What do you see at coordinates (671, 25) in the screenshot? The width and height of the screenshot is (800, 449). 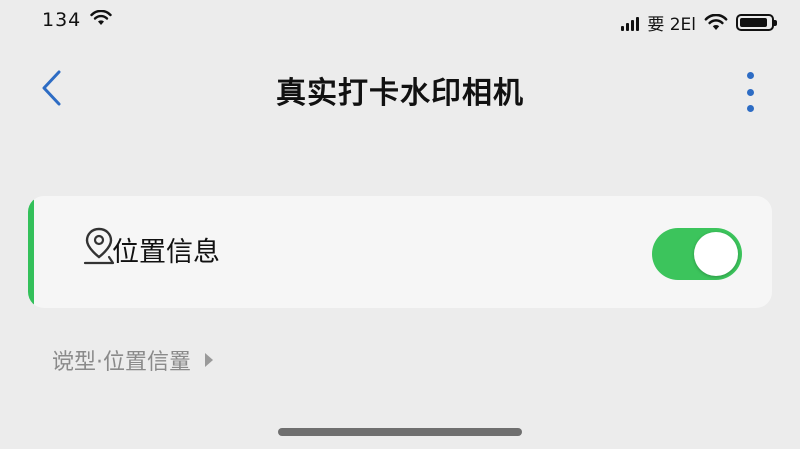 I see `carrier-label: 要 2El` at bounding box center [671, 25].